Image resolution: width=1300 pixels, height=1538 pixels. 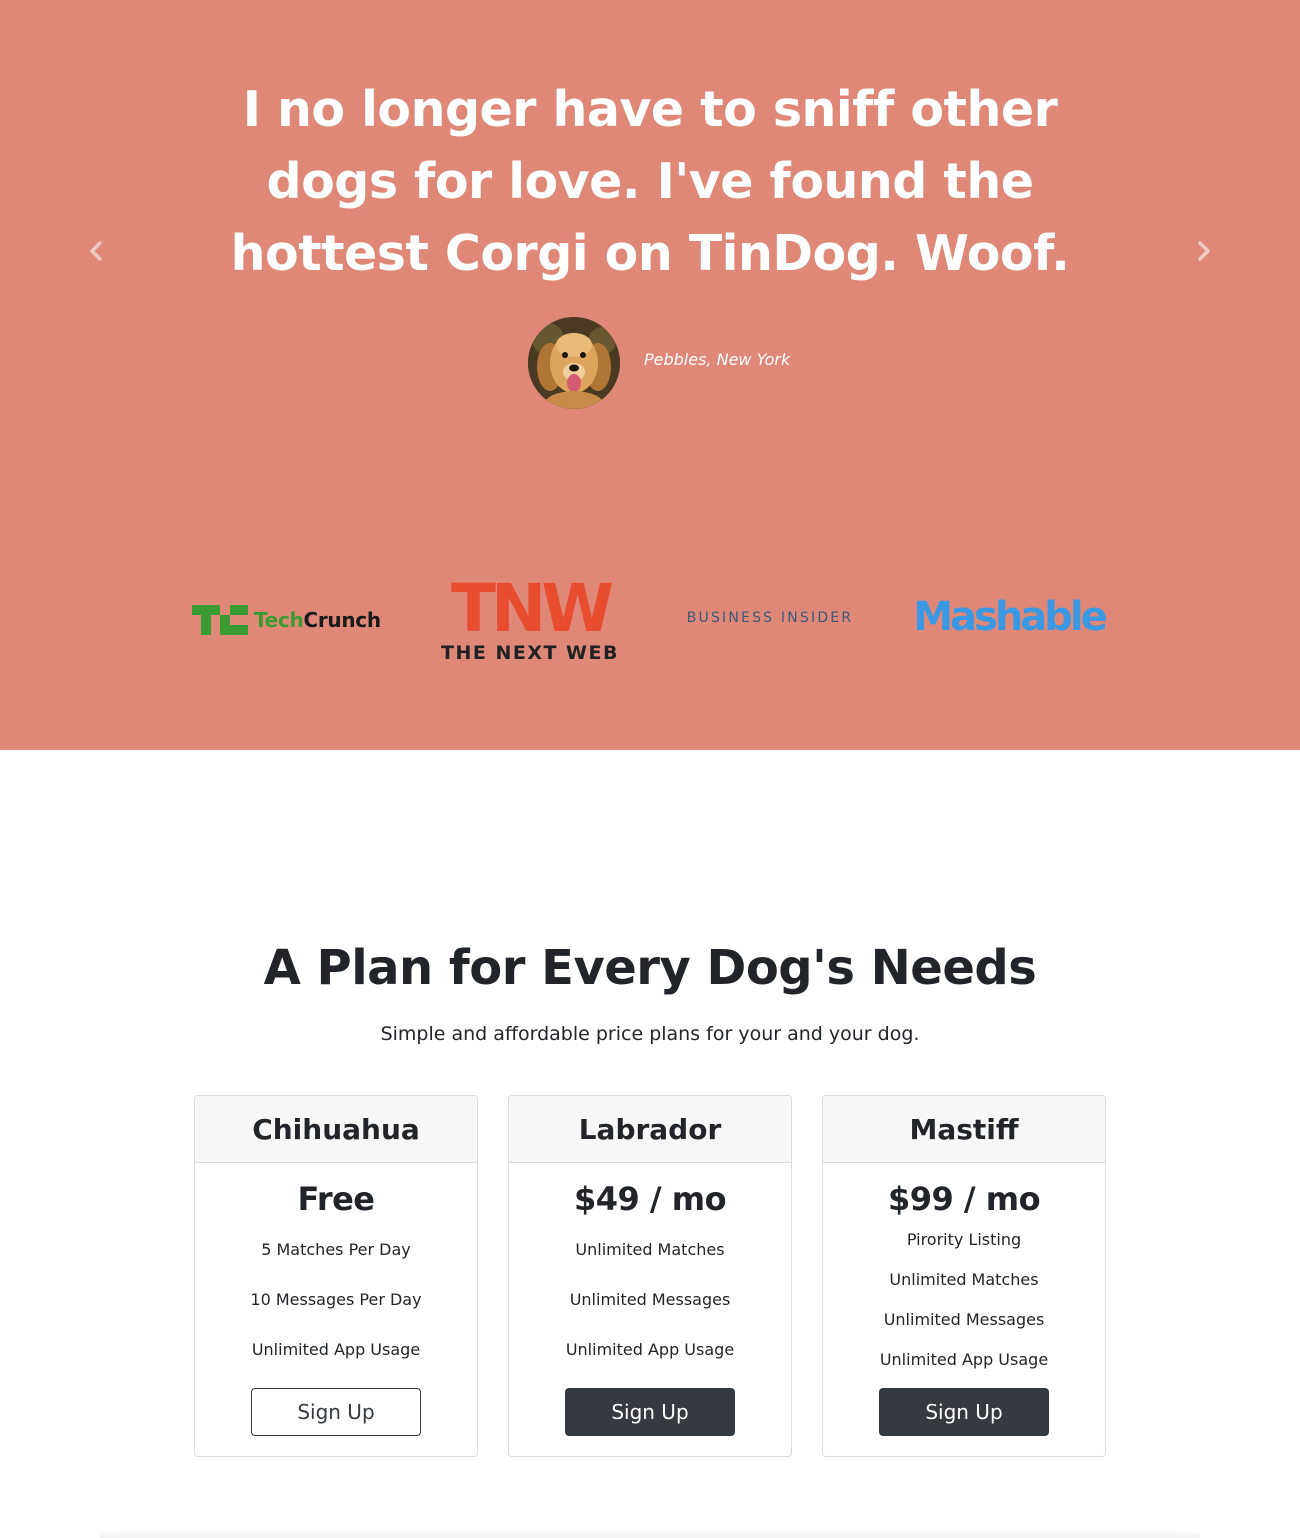 I want to click on tnw-mark: TNW, so click(x=532, y=608).